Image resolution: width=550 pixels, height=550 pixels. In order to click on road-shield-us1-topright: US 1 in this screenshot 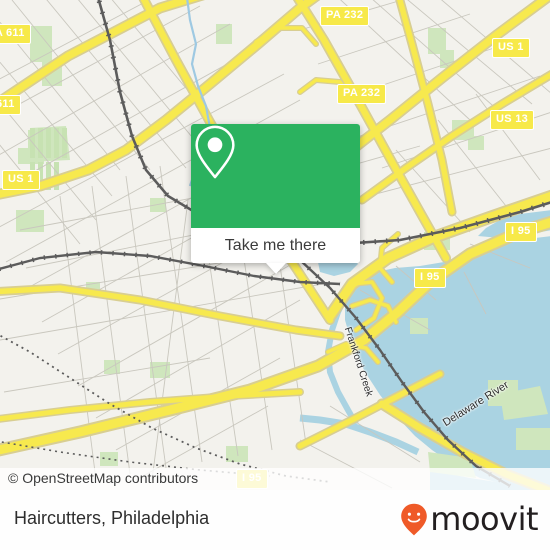, I will do `click(511, 48)`.